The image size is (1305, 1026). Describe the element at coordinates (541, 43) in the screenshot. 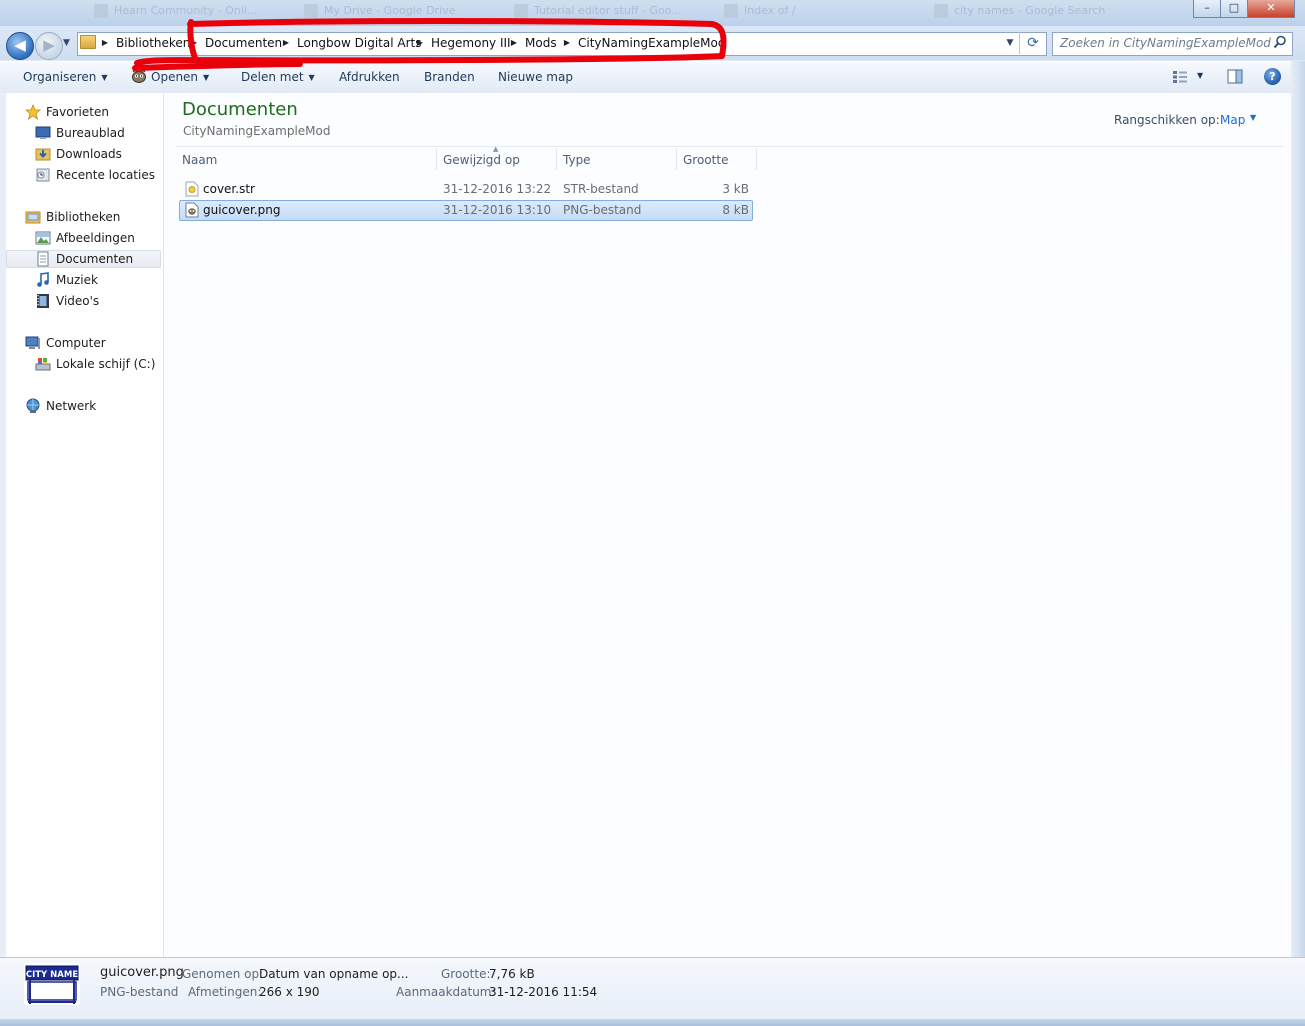

I see `breadcrumb-mods: Mods` at that location.